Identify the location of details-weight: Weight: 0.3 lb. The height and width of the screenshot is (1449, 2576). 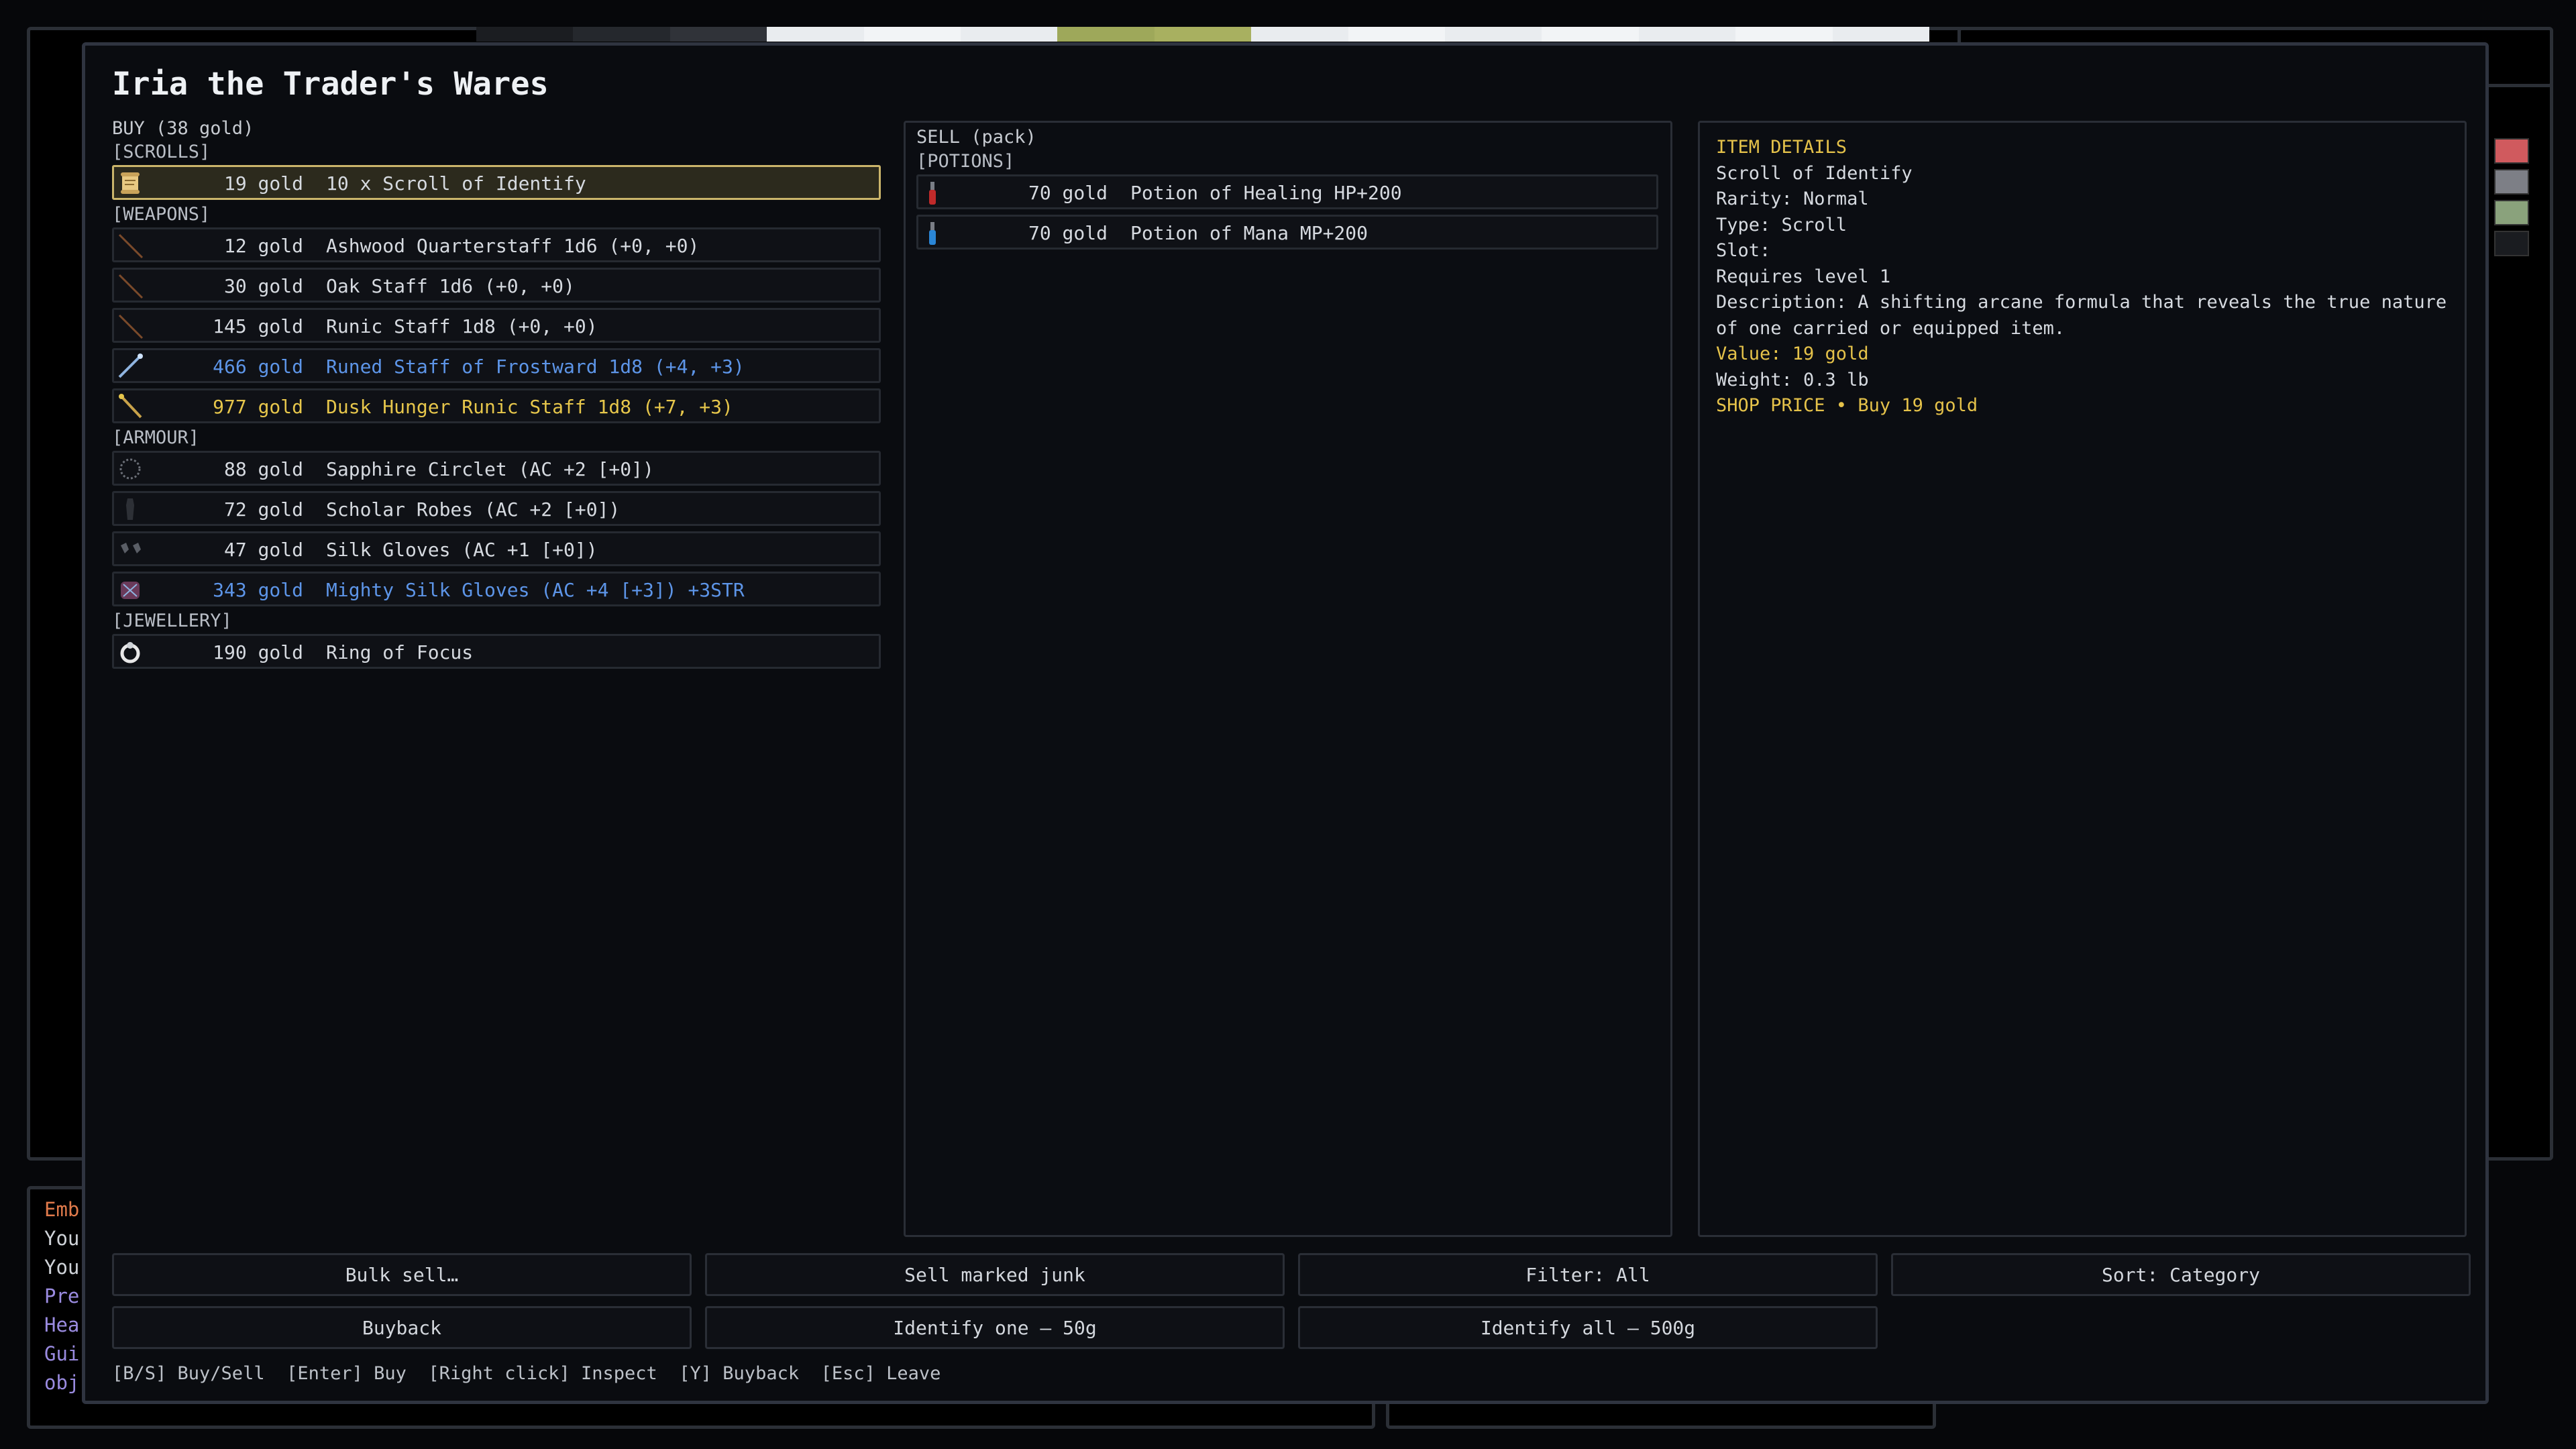
(1792, 379).